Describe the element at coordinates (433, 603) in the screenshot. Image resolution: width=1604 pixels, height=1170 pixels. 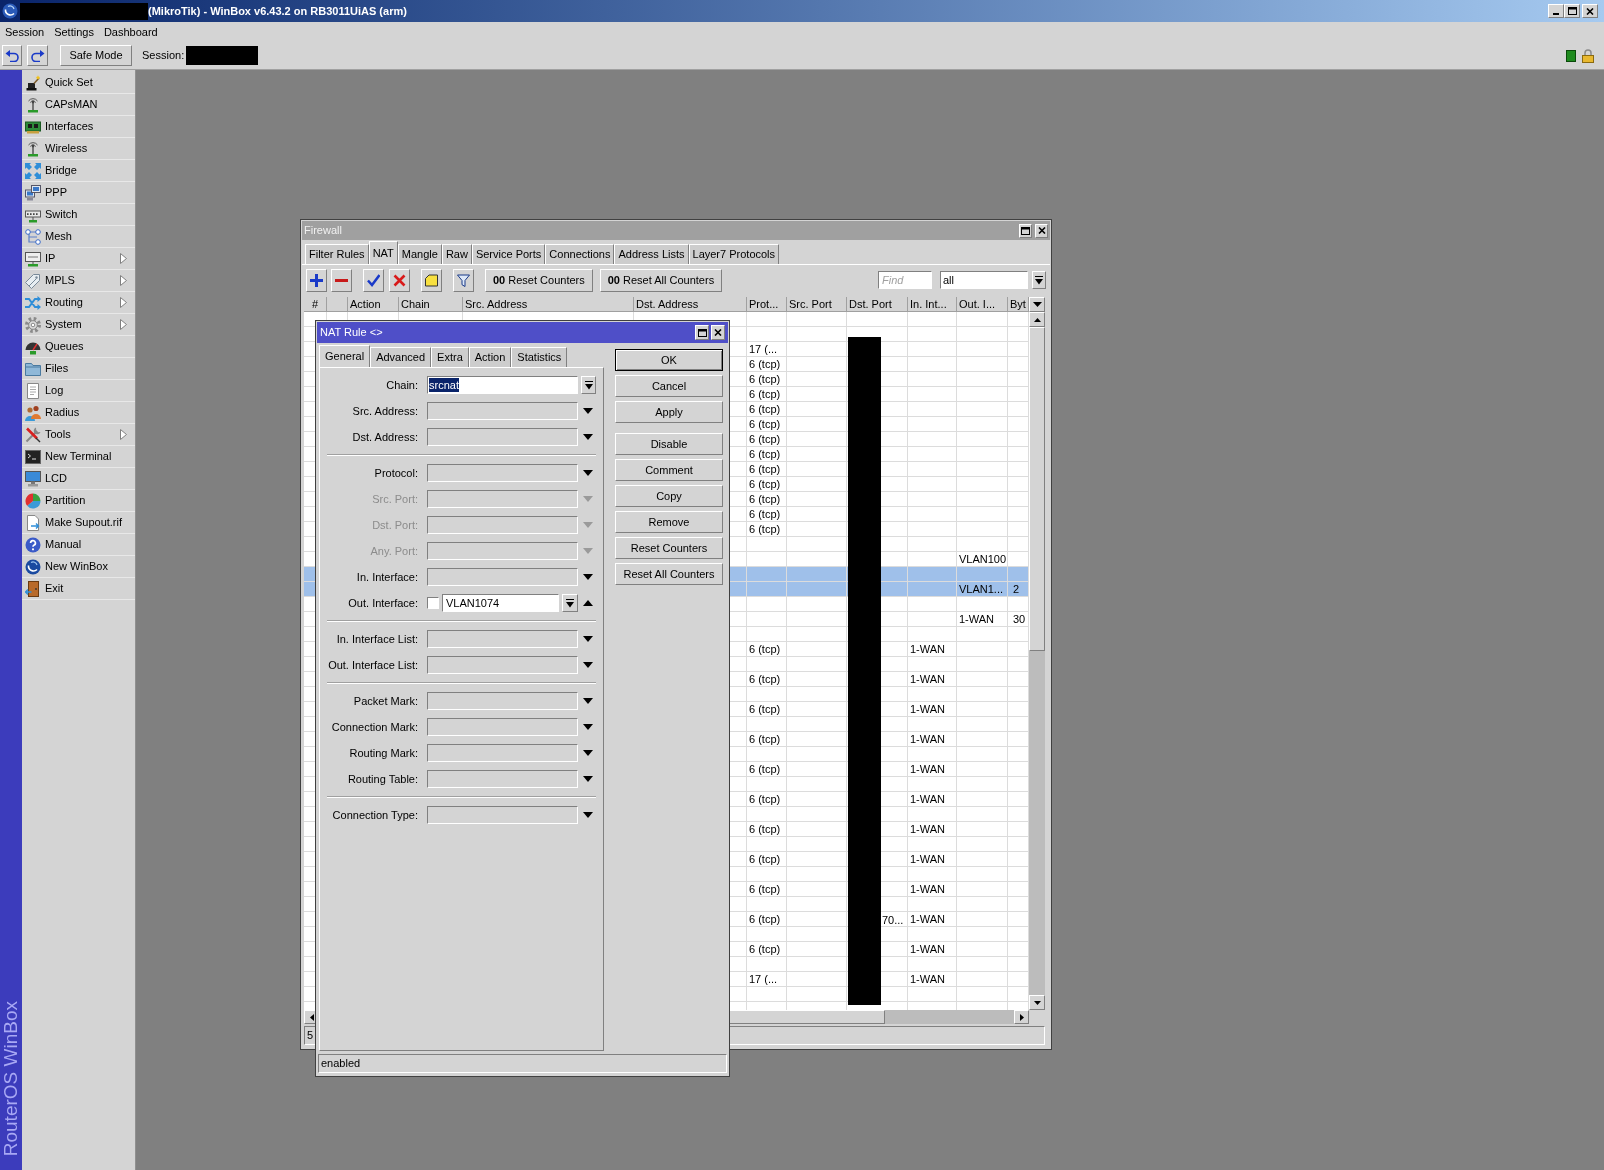
I see `negate-checkbox` at that location.